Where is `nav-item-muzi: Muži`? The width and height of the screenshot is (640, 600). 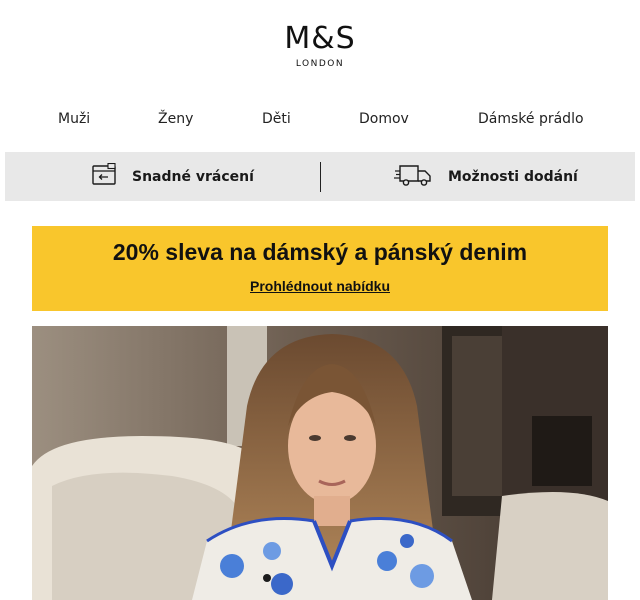
nav-item-muzi: Muži is located at coordinates (74, 119).